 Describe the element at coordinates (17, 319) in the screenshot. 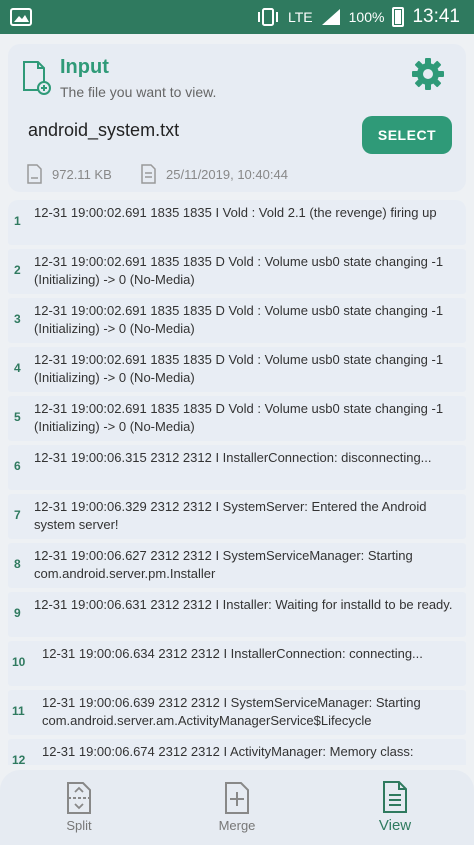

I see `log-line-number: 3` at that location.